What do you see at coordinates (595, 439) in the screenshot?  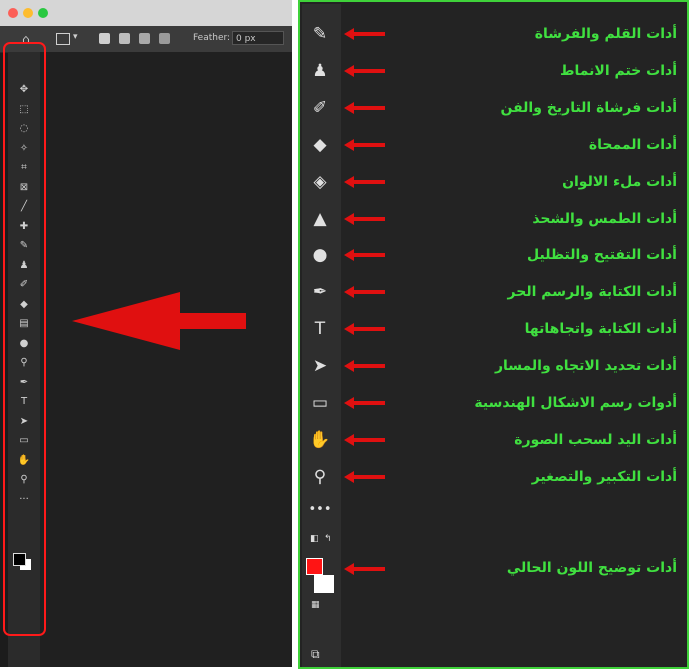 I see `tool-label: أدات اليد لسحب الصورة` at bounding box center [595, 439].